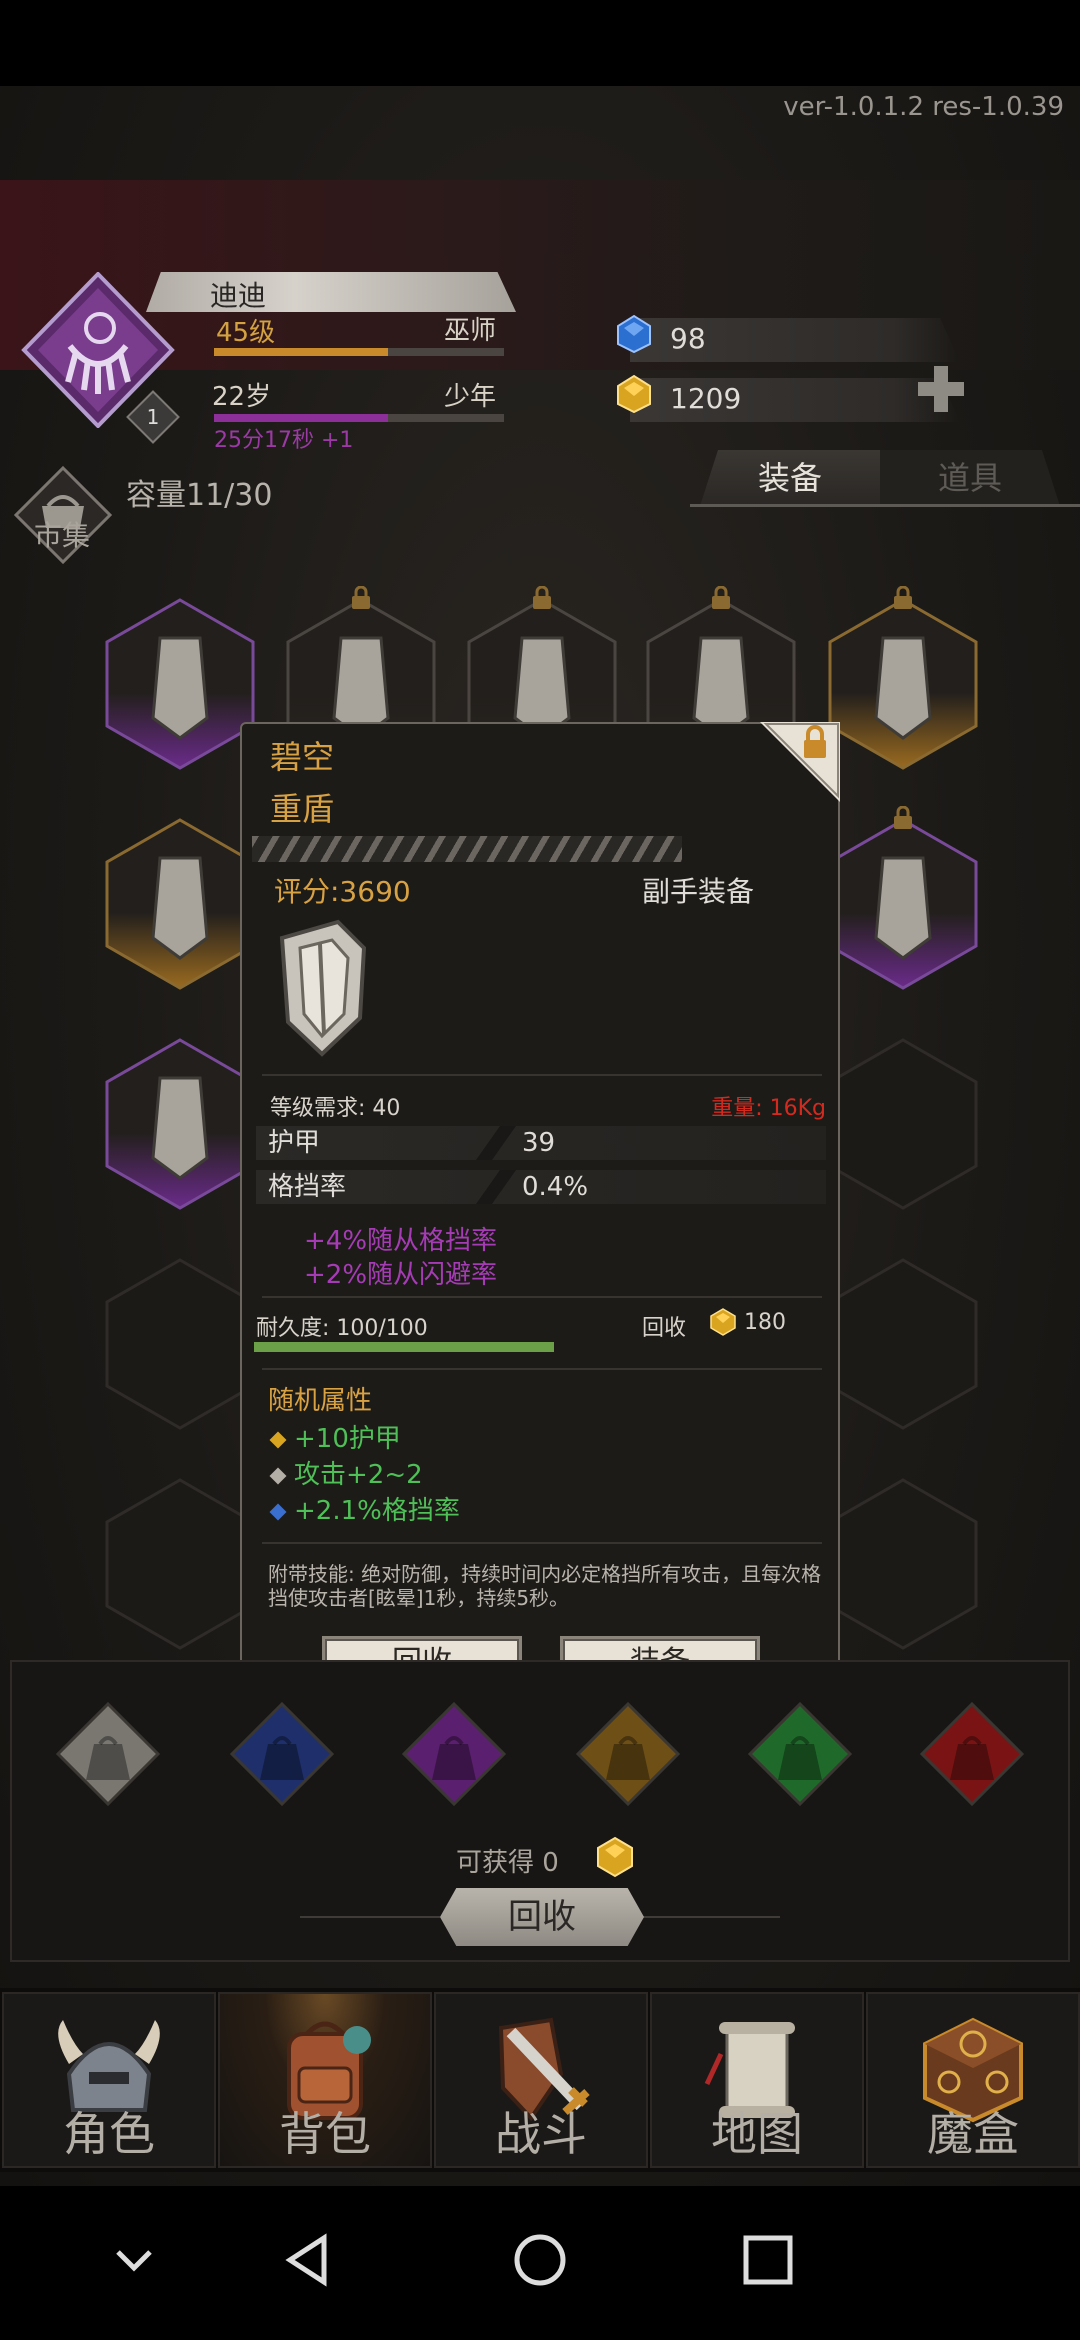  What do you see at coordinates (467, 849) in the screenshot?
I see `title-stripe` at bounding box center [467, 849].